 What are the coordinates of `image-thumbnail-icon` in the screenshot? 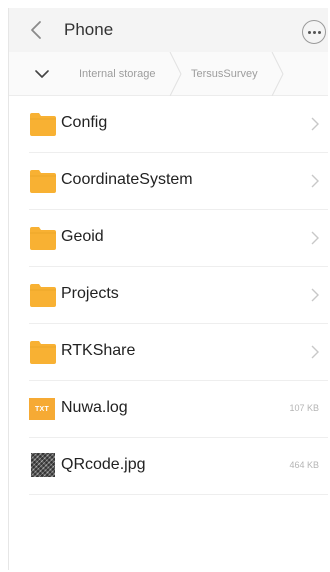 It's located at (43, 465).